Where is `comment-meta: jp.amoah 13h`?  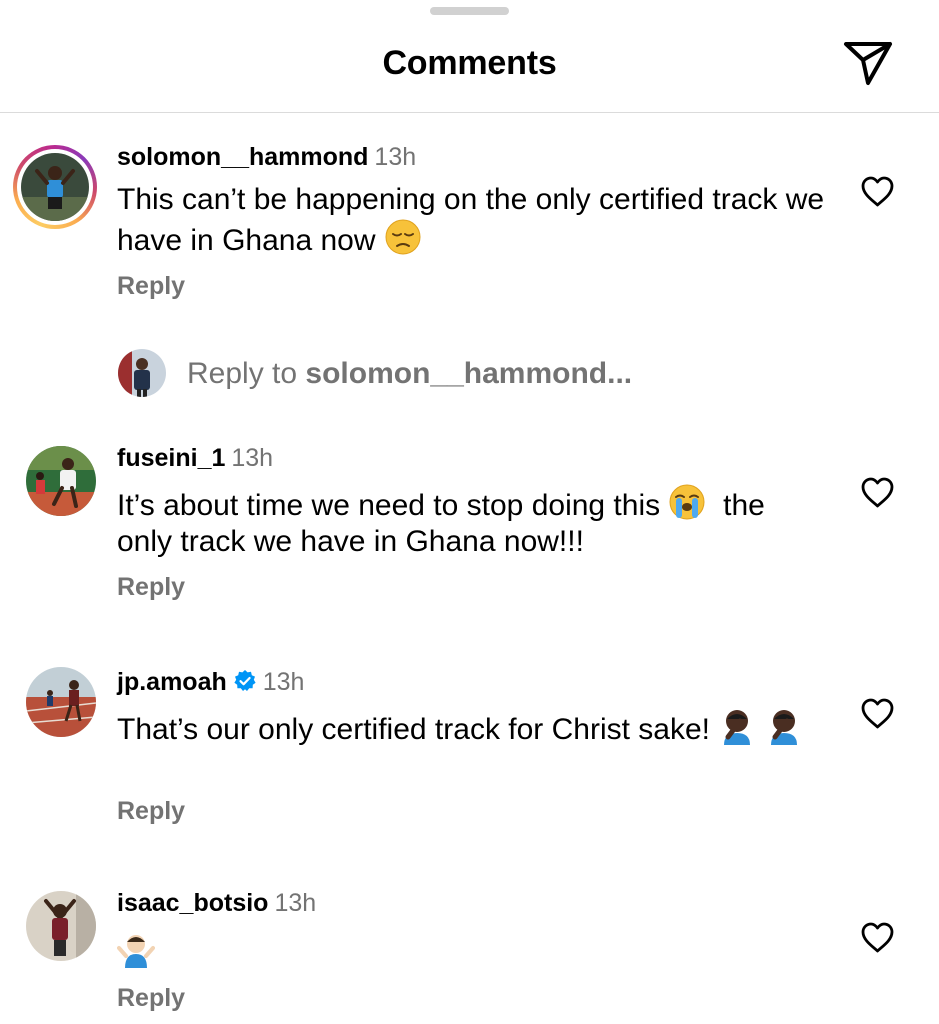
comment-meta: jp.amoah 13h is located at coordinates (210, 682).